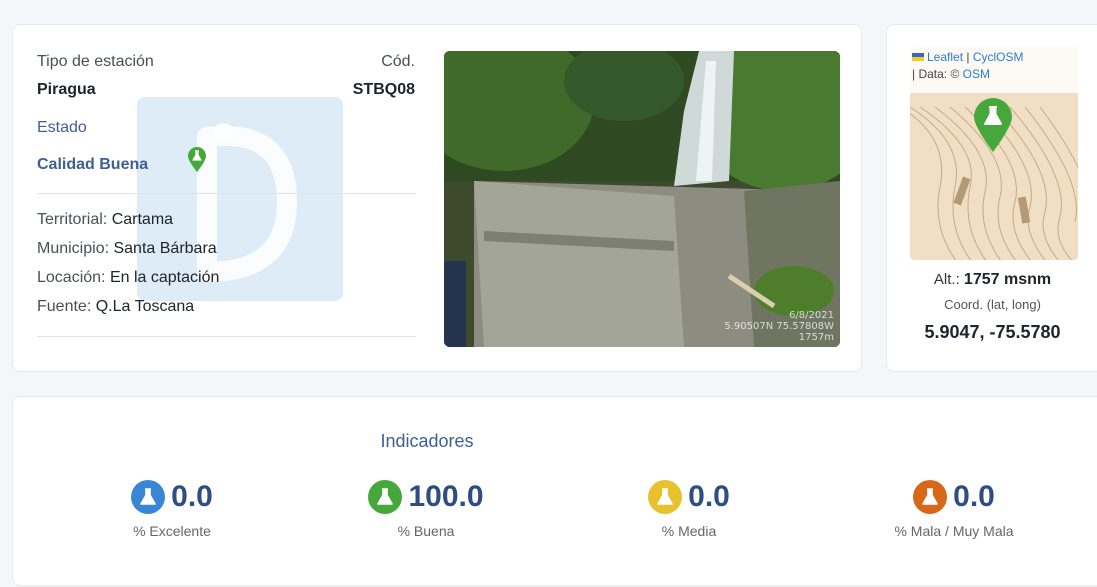  I want to click on detail-locacion: Locación: En la captación, so click(128, 278).